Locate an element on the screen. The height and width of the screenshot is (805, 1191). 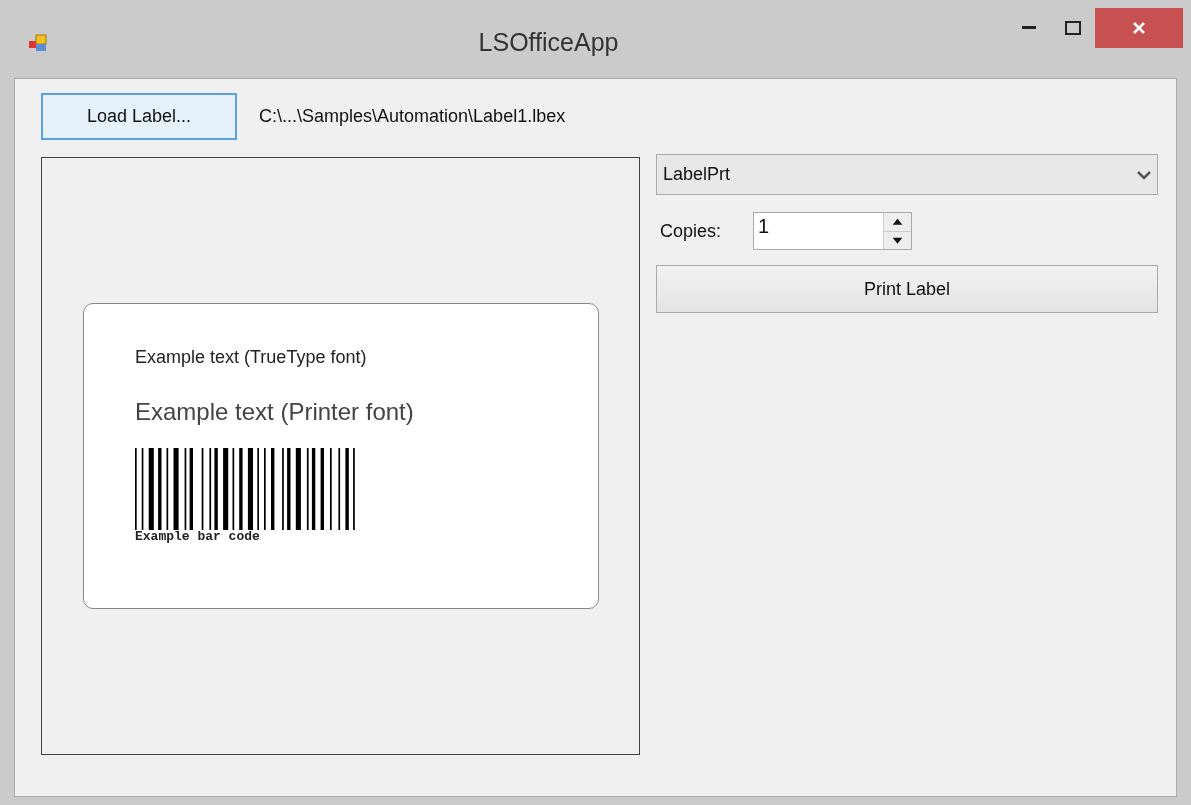
window-title: LSOfficeApp is located at coordinates (548, 43).